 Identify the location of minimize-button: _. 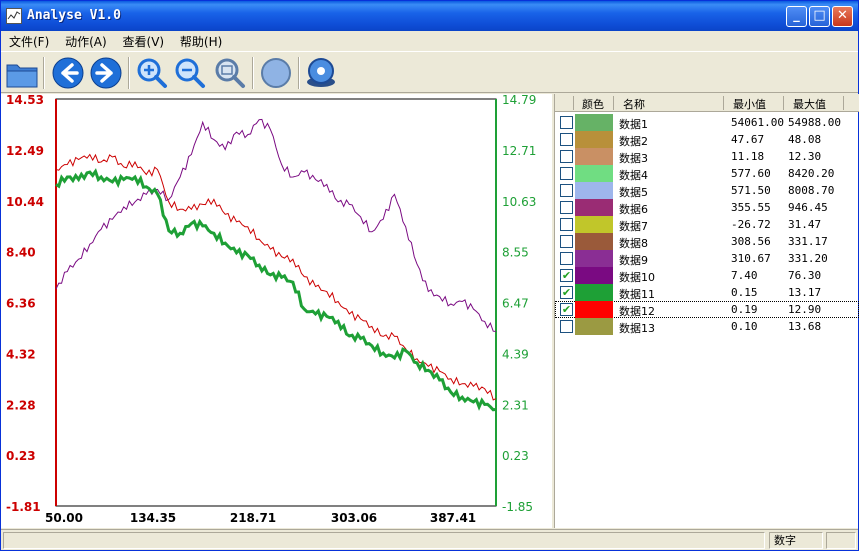
(796, 16).